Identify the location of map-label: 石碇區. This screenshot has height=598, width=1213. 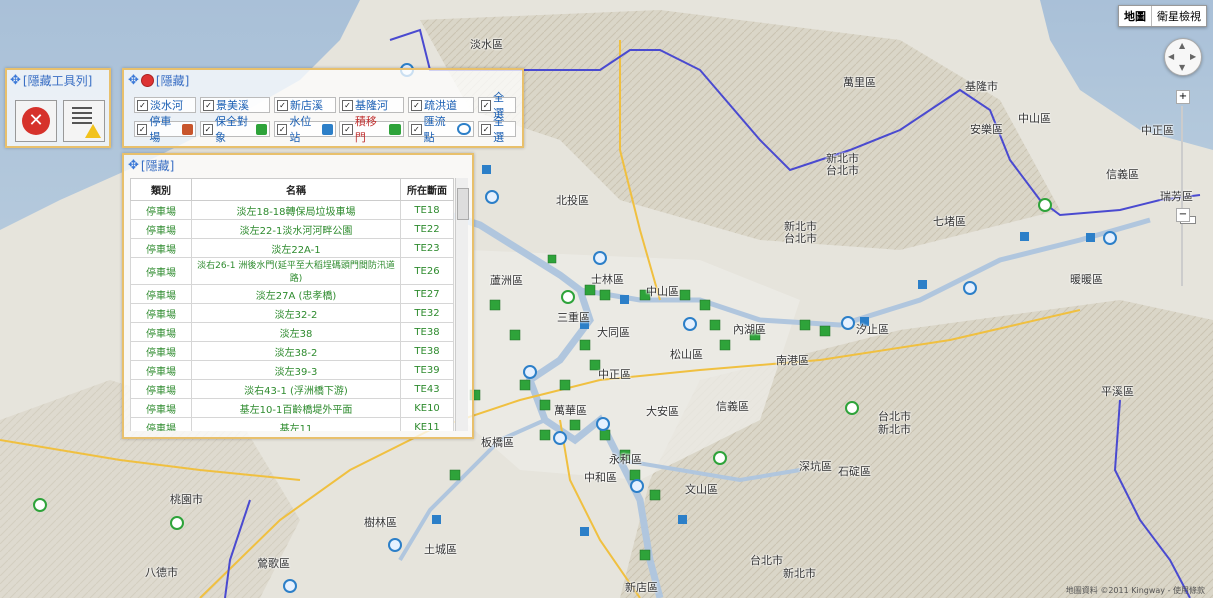
(854, 471).